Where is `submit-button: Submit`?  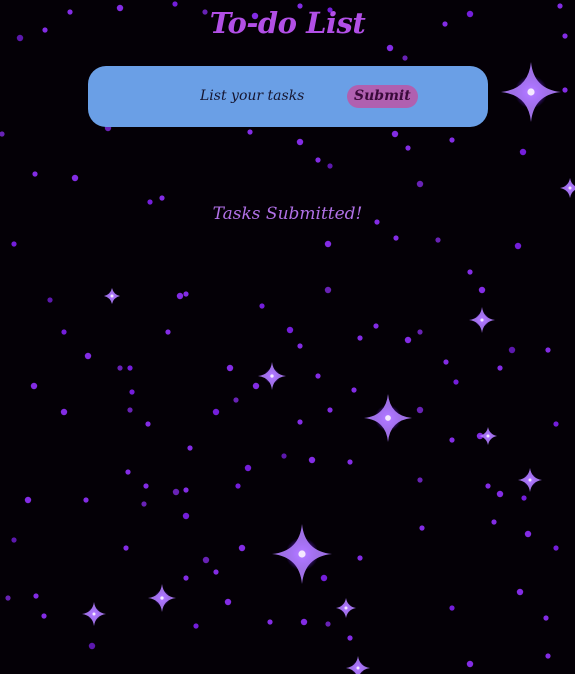
submit-button: Submit is located at coordinates (382, 96).